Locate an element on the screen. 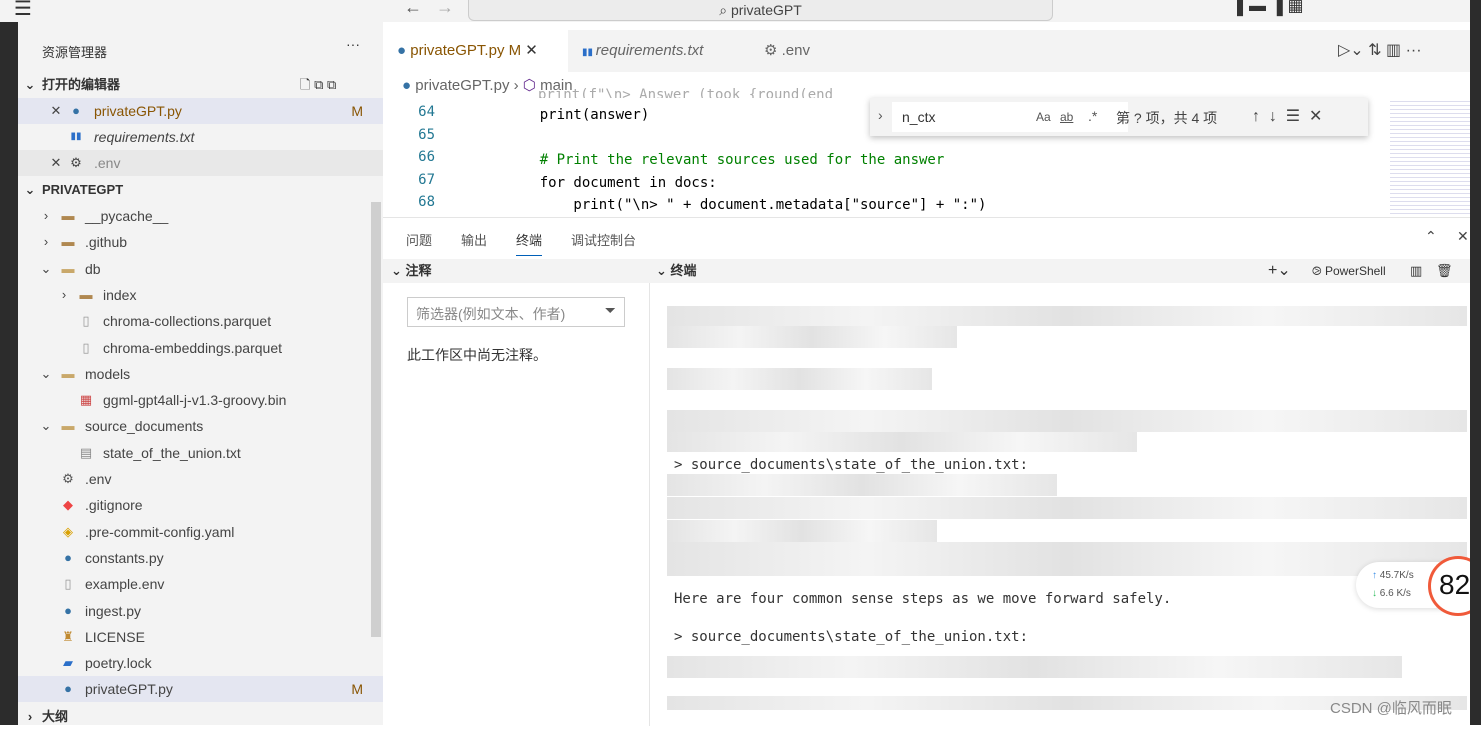 The width and height of the screenshot is (1481, 730). tree-item: ◆ .gitignore is located at coordinates (200, 505).